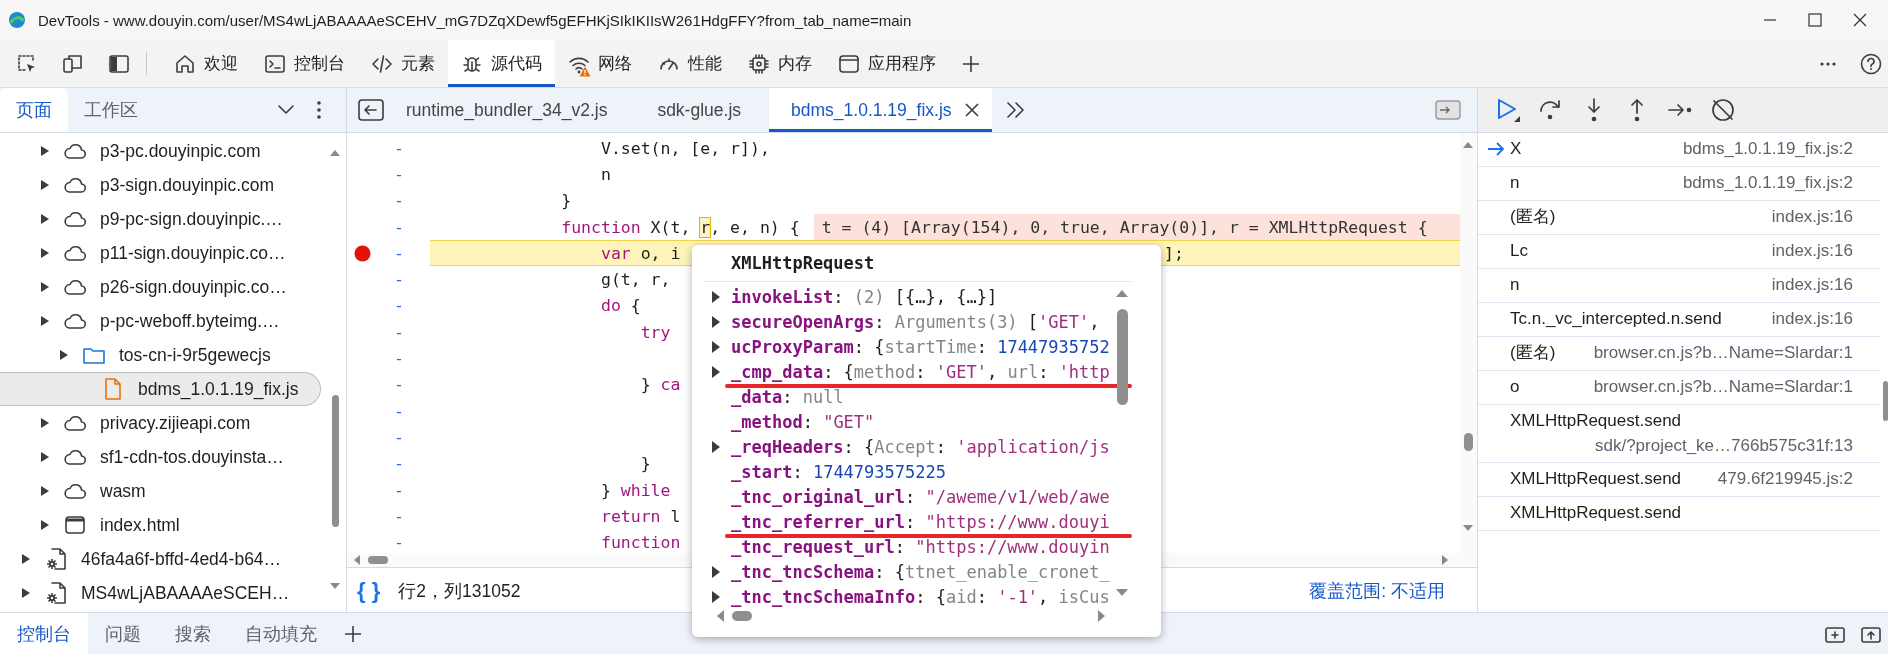  Describe the element at coordinates (73, 63) in the screenshot. I see `device-icon` at that location.